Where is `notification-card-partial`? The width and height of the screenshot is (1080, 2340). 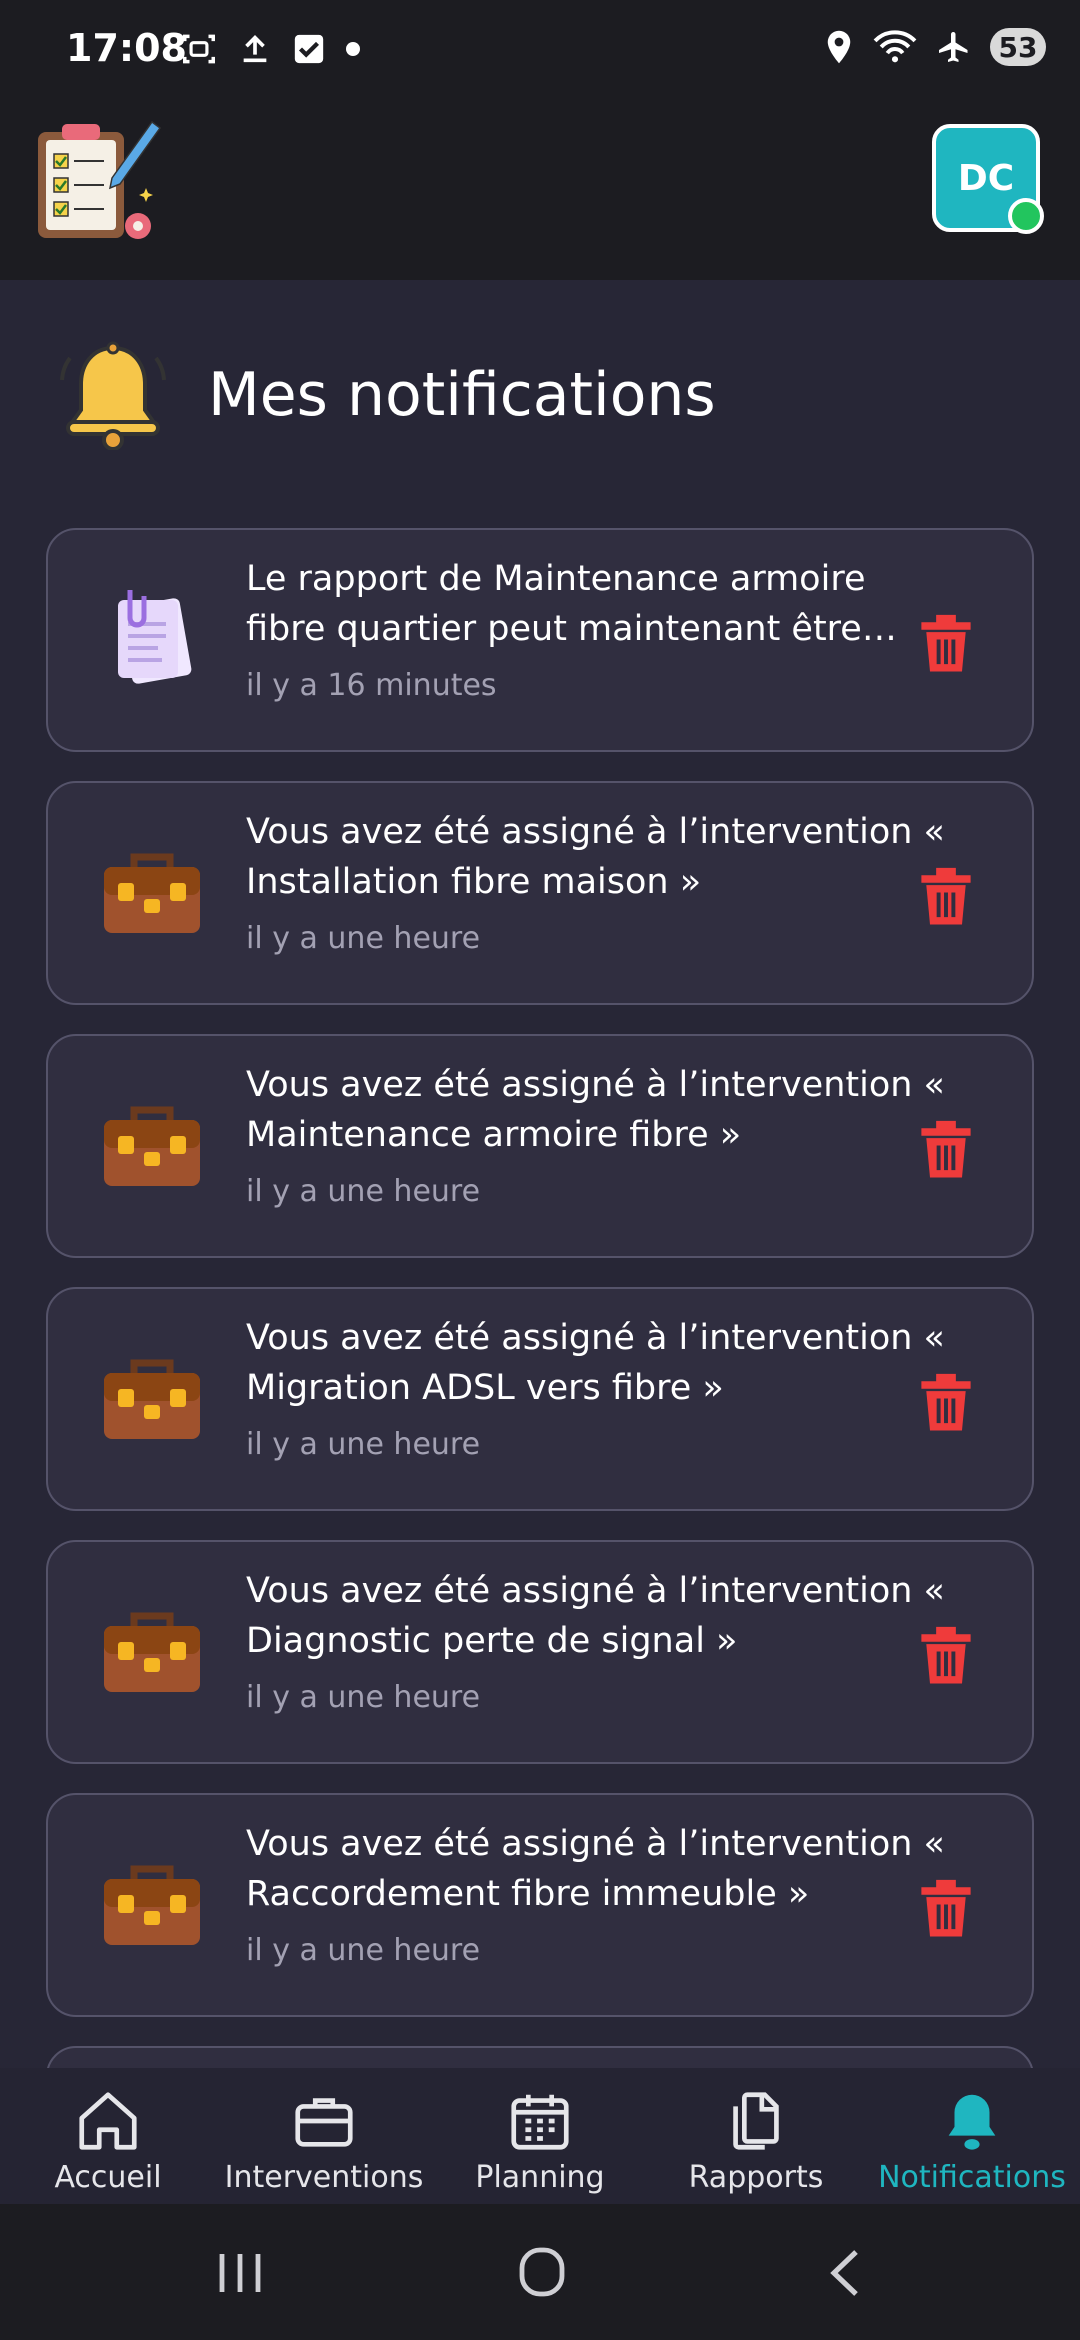 notification-card-partial is located at coordinates (540, 2057).